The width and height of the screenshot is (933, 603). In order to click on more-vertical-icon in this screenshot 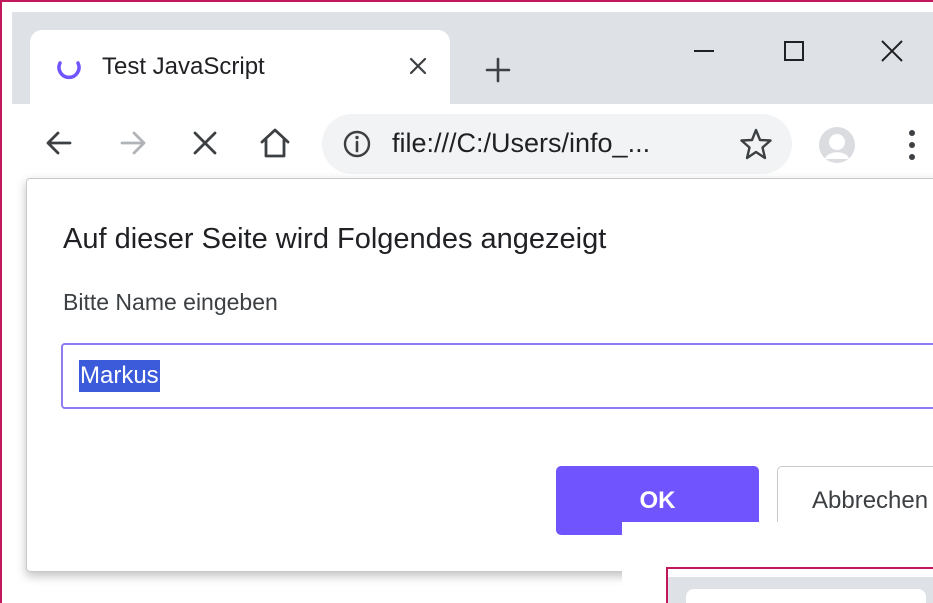, I will do `click(912, 145)`.